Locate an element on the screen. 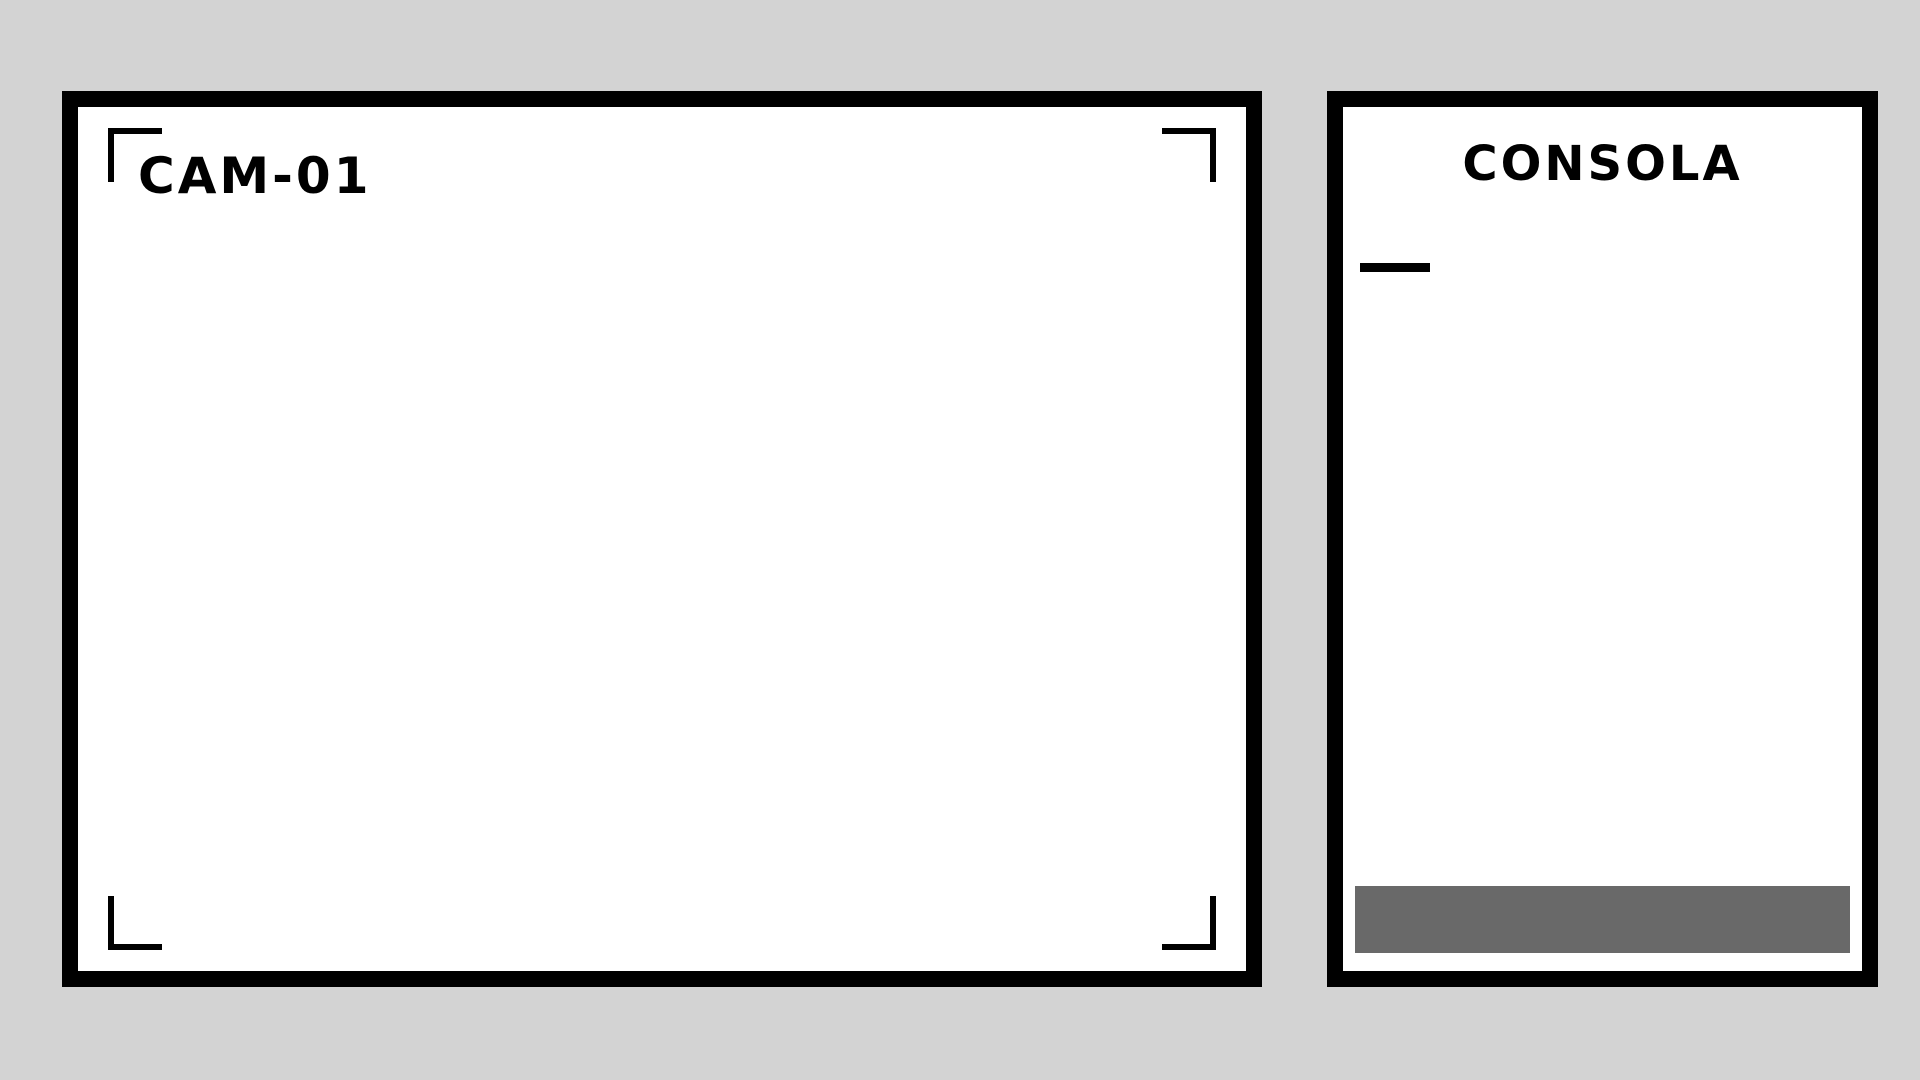 The image size is (1920, 1080). console-cursor is located at coordinates (1395, 267).